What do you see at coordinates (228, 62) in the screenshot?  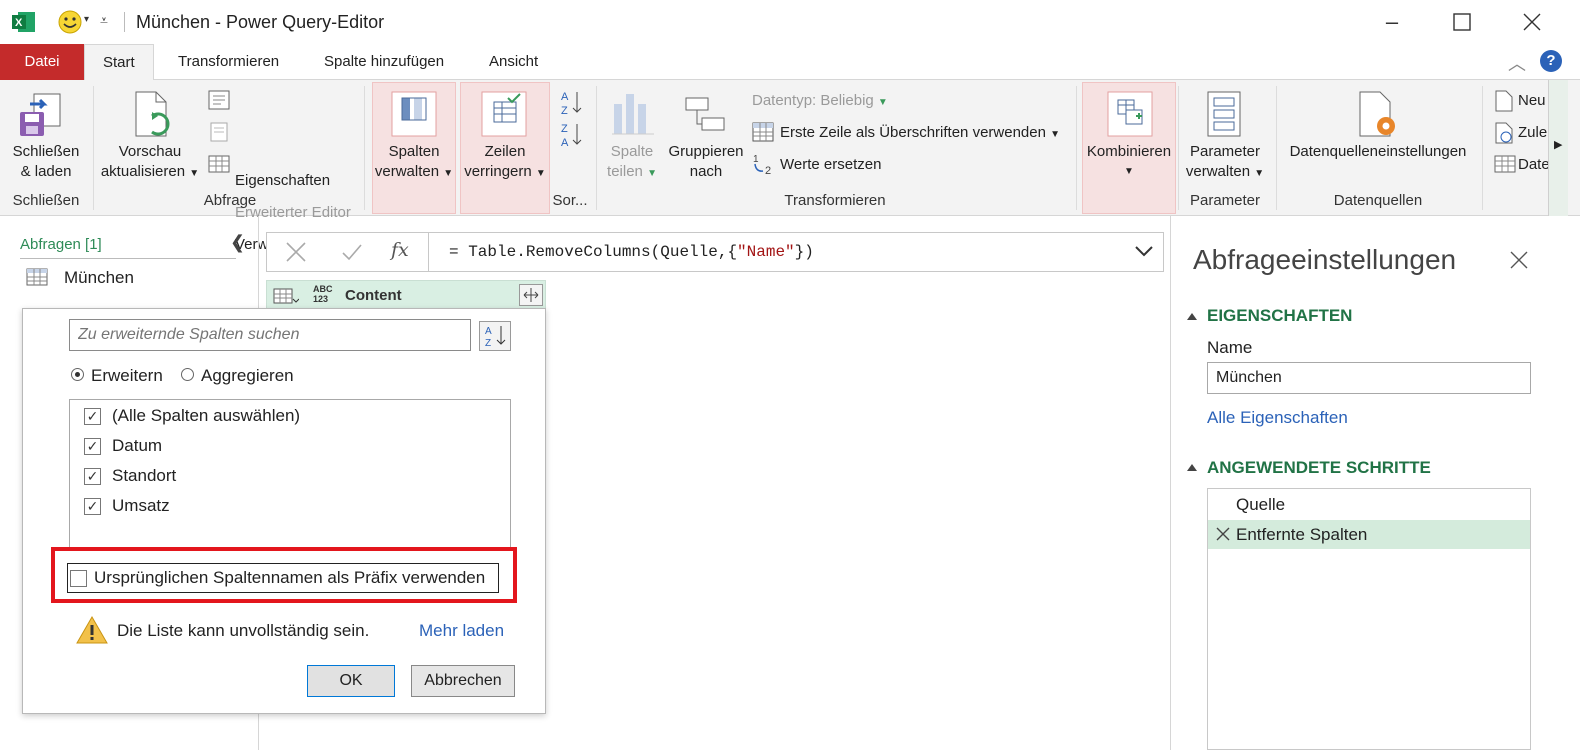 I see `tab-transform: Transformieren` at bounding box center [228, 62].